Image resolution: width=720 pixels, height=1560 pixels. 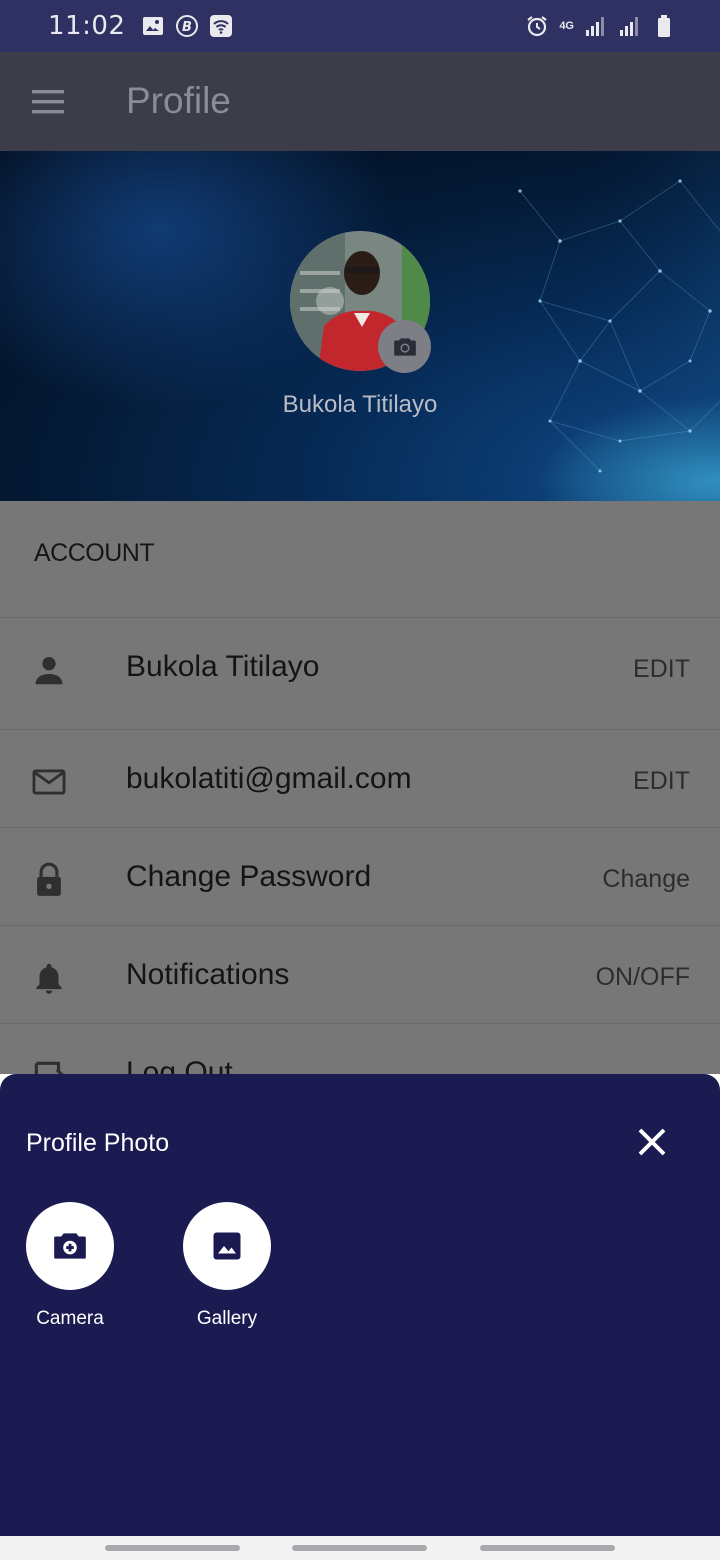 I want to click on person-icon, so click(x=49, y=671).